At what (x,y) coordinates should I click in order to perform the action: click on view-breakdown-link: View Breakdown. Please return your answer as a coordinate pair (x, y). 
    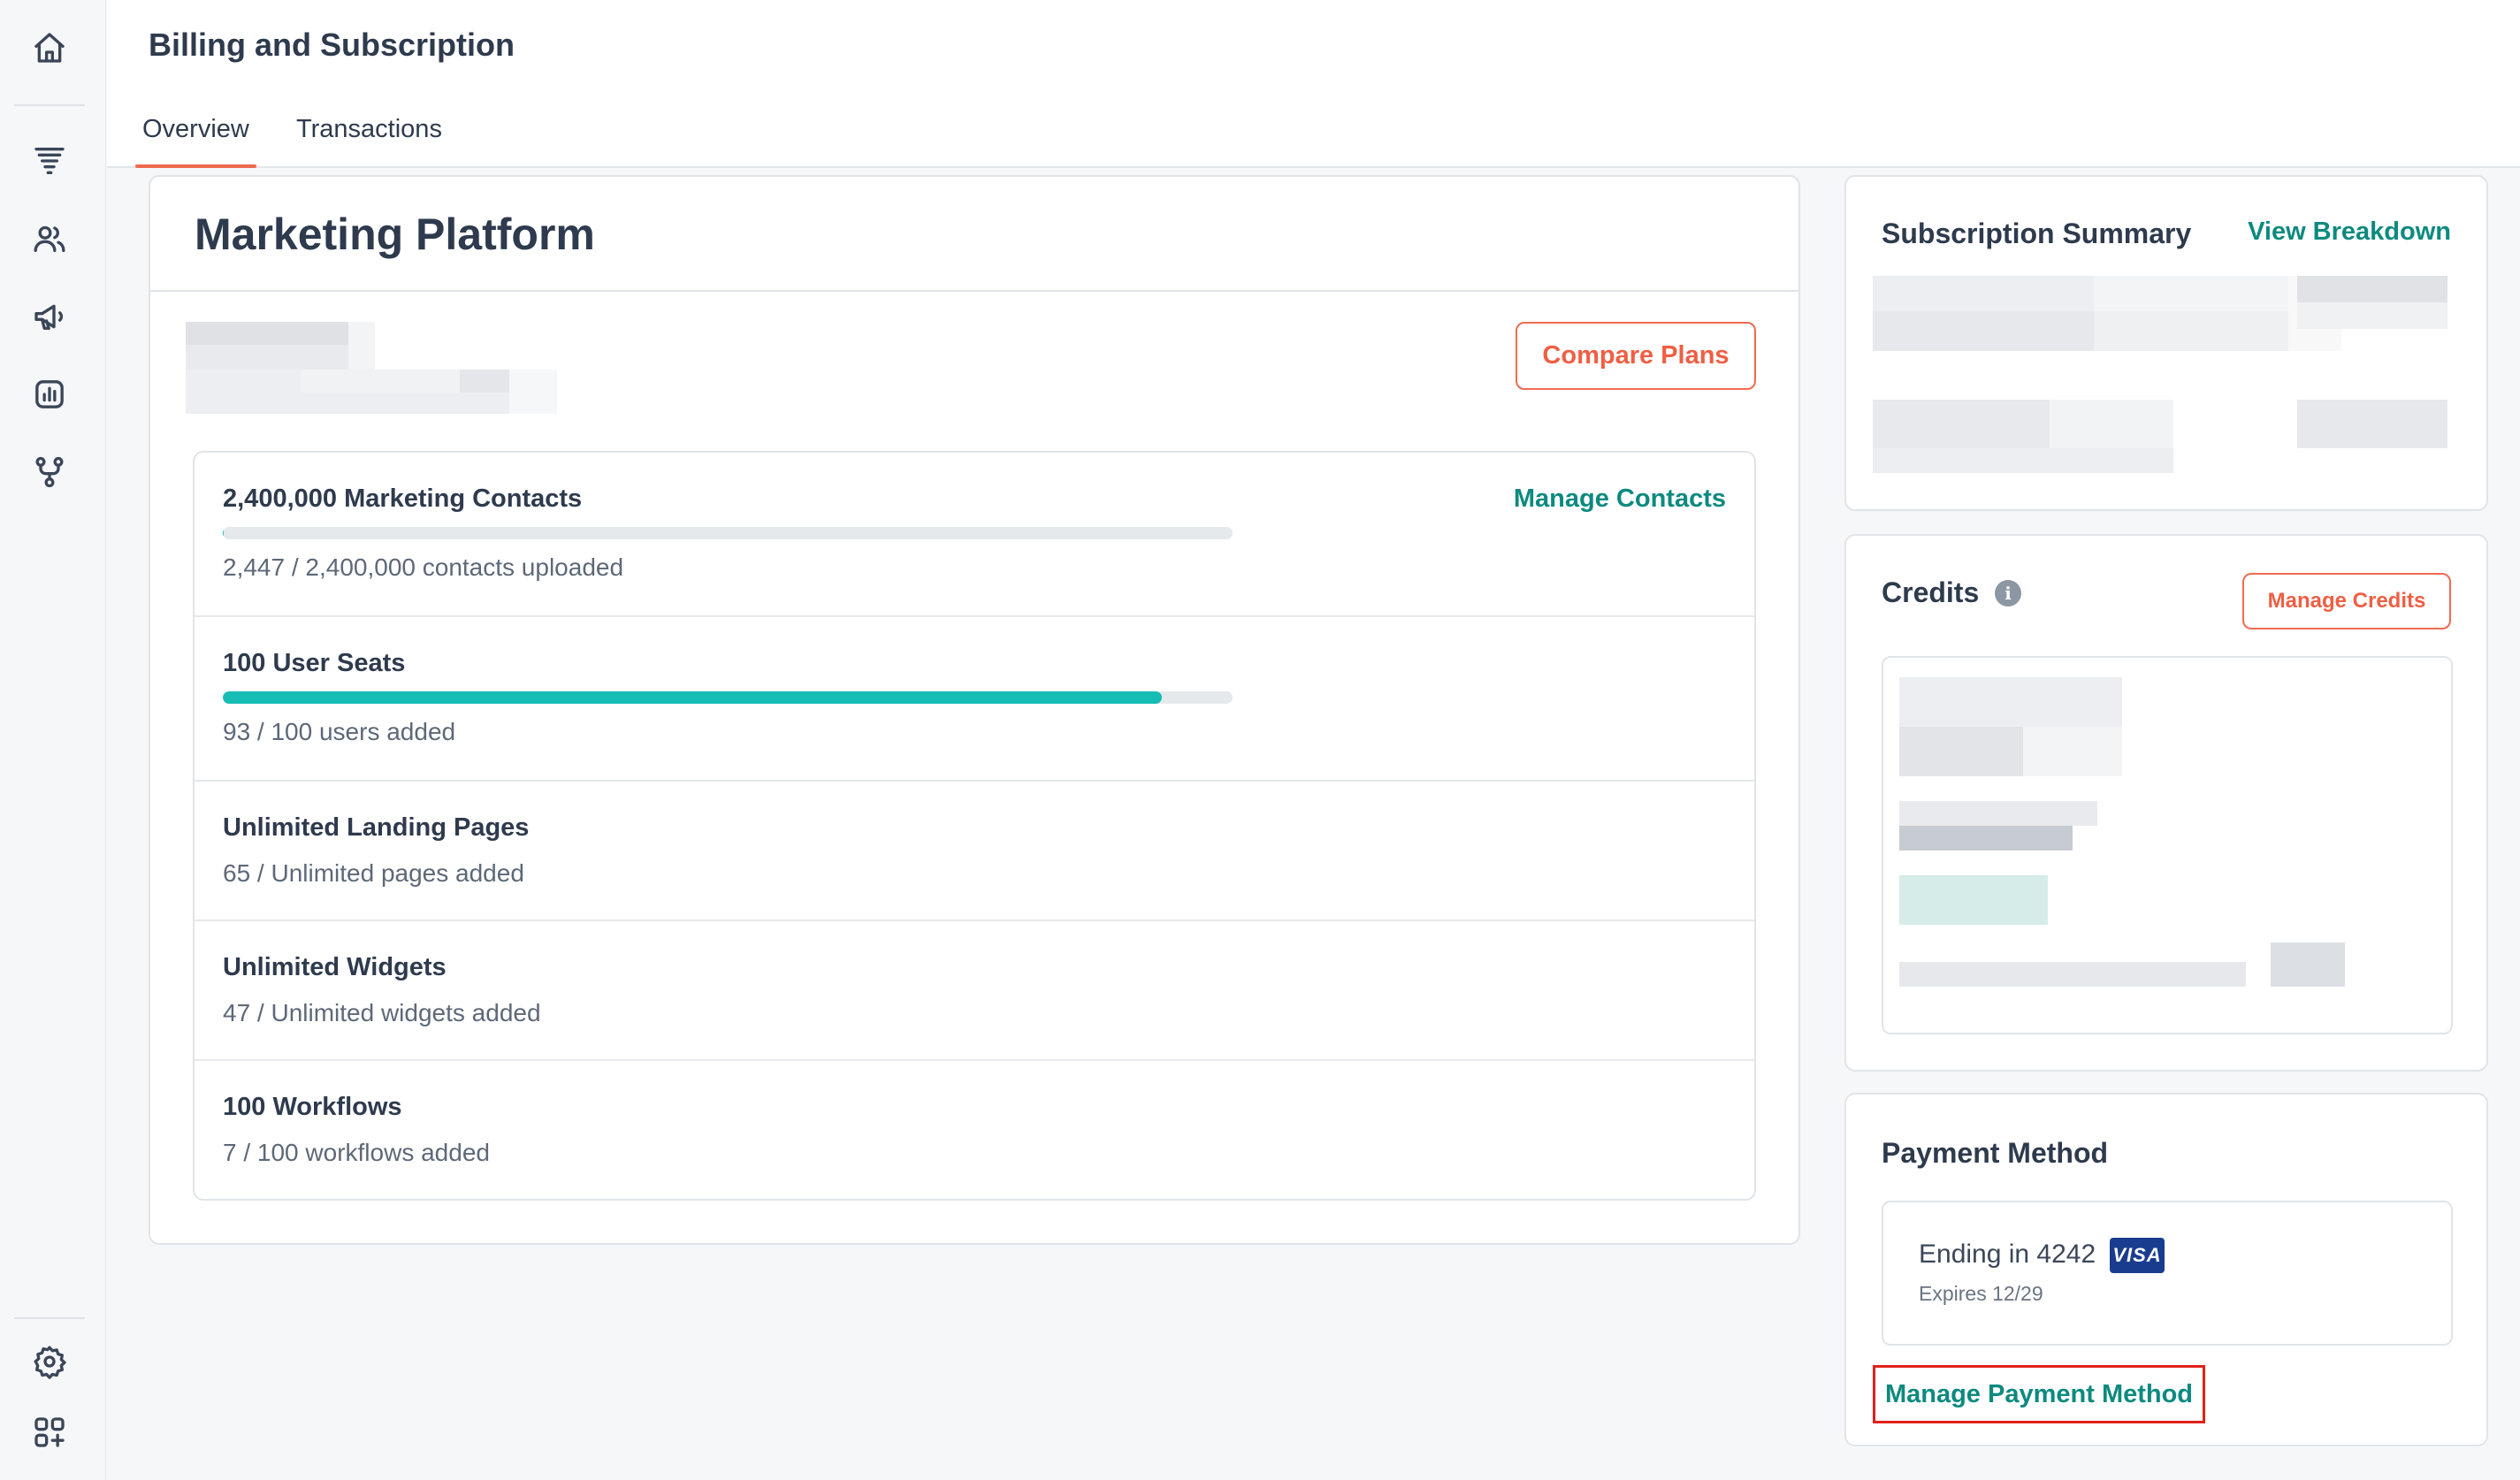
    Looking at the image, I should click on (2349, 232).